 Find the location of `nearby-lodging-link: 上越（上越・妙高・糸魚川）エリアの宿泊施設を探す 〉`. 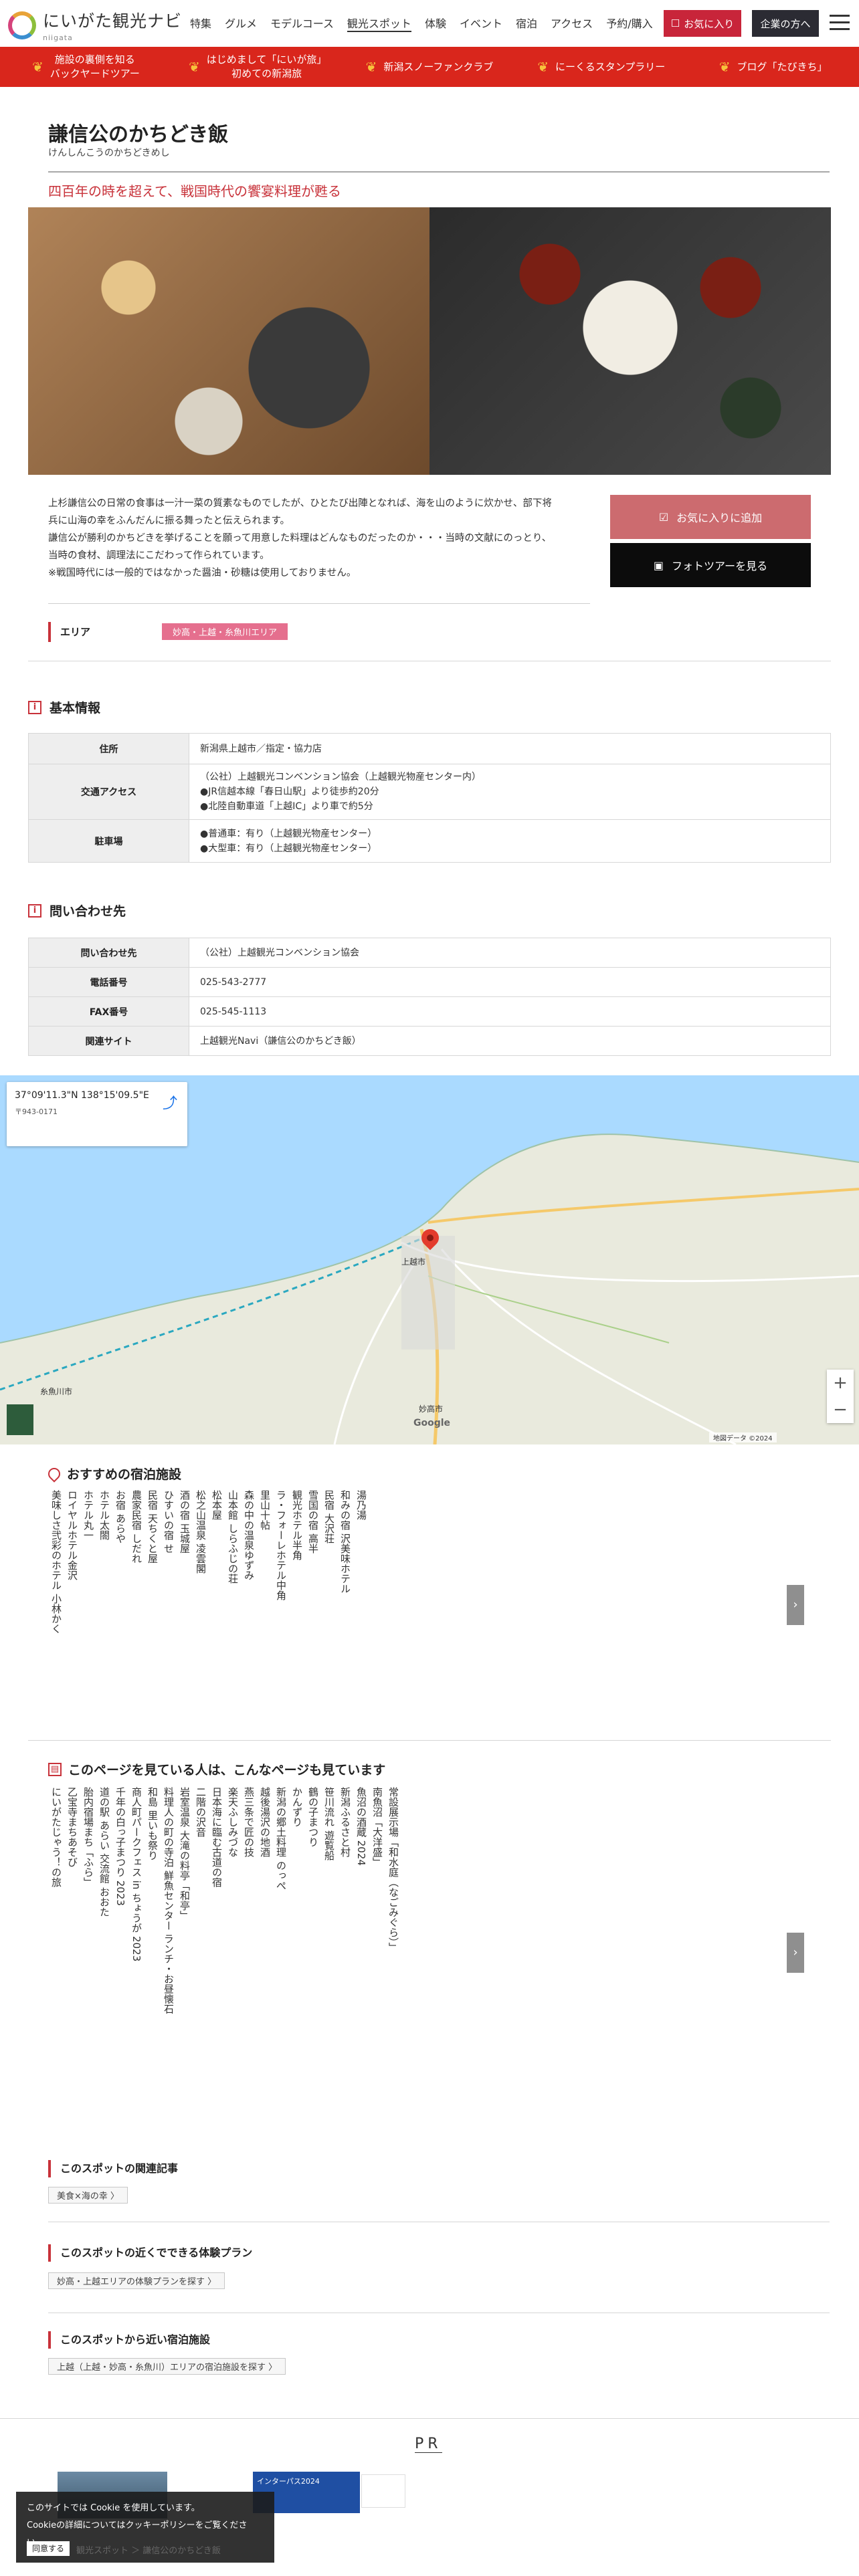

nearby-lodging-link: 上越（上越・妙高・糸魚川）エリアの宿泊施設を探す 〉 is located at coordinates (167, 2366).